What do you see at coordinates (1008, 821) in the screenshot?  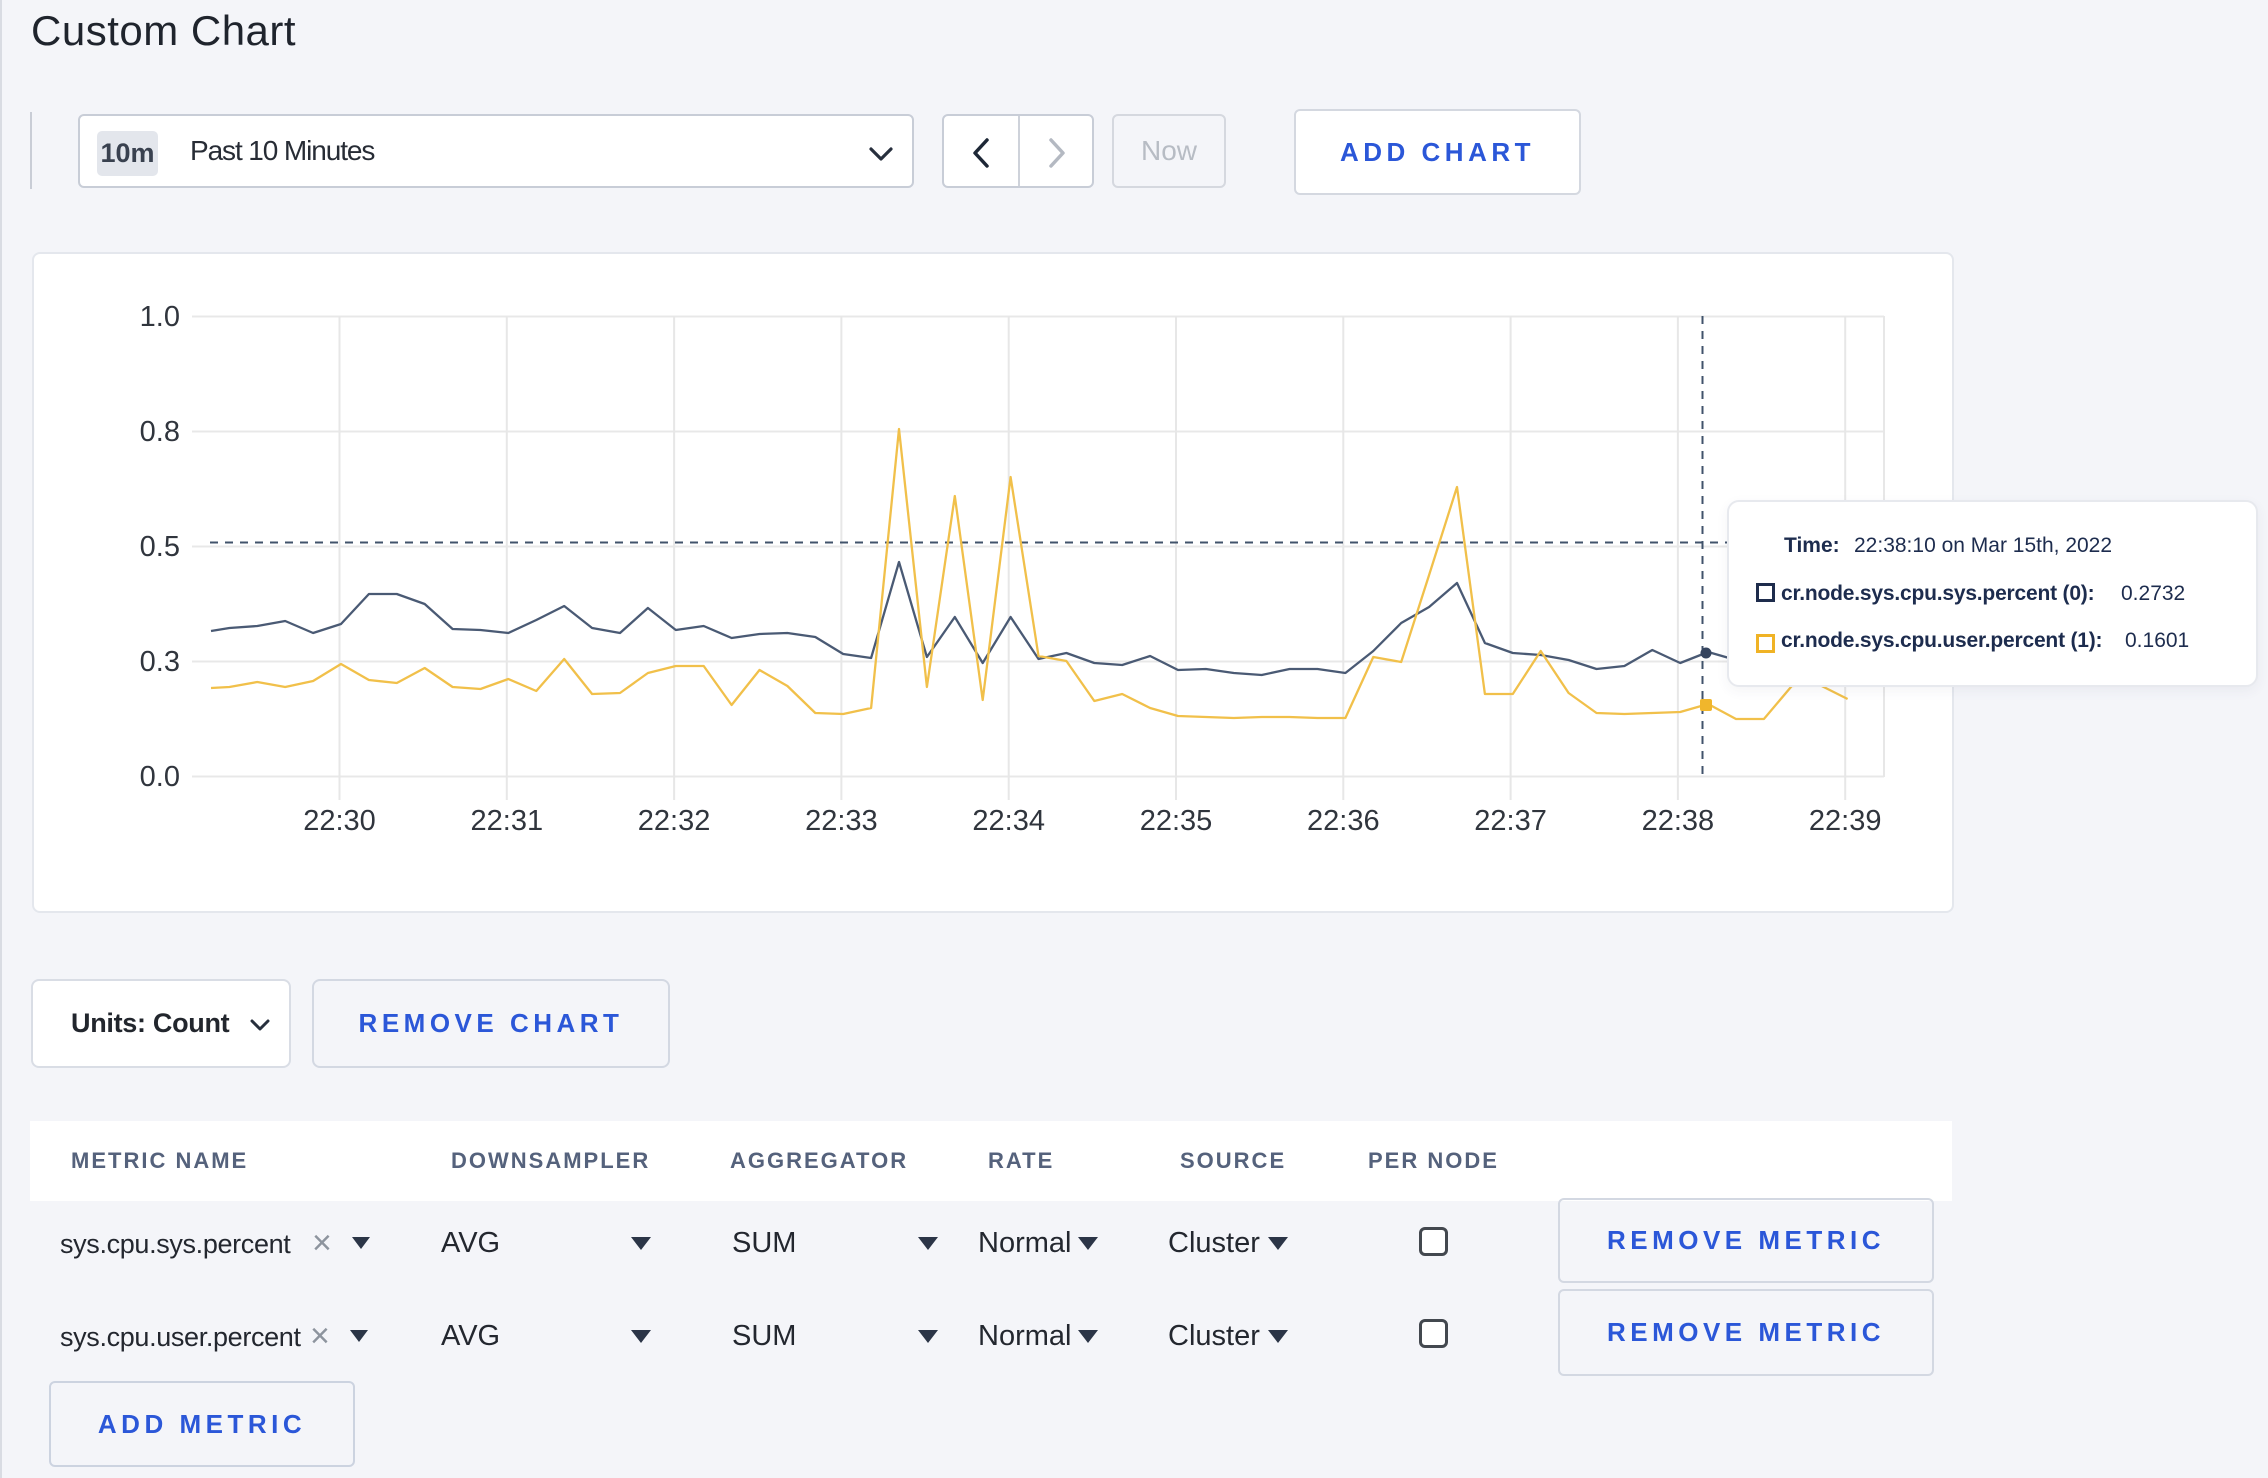 I see `svg-text: 22:34` at bounding box center [1008, 821].